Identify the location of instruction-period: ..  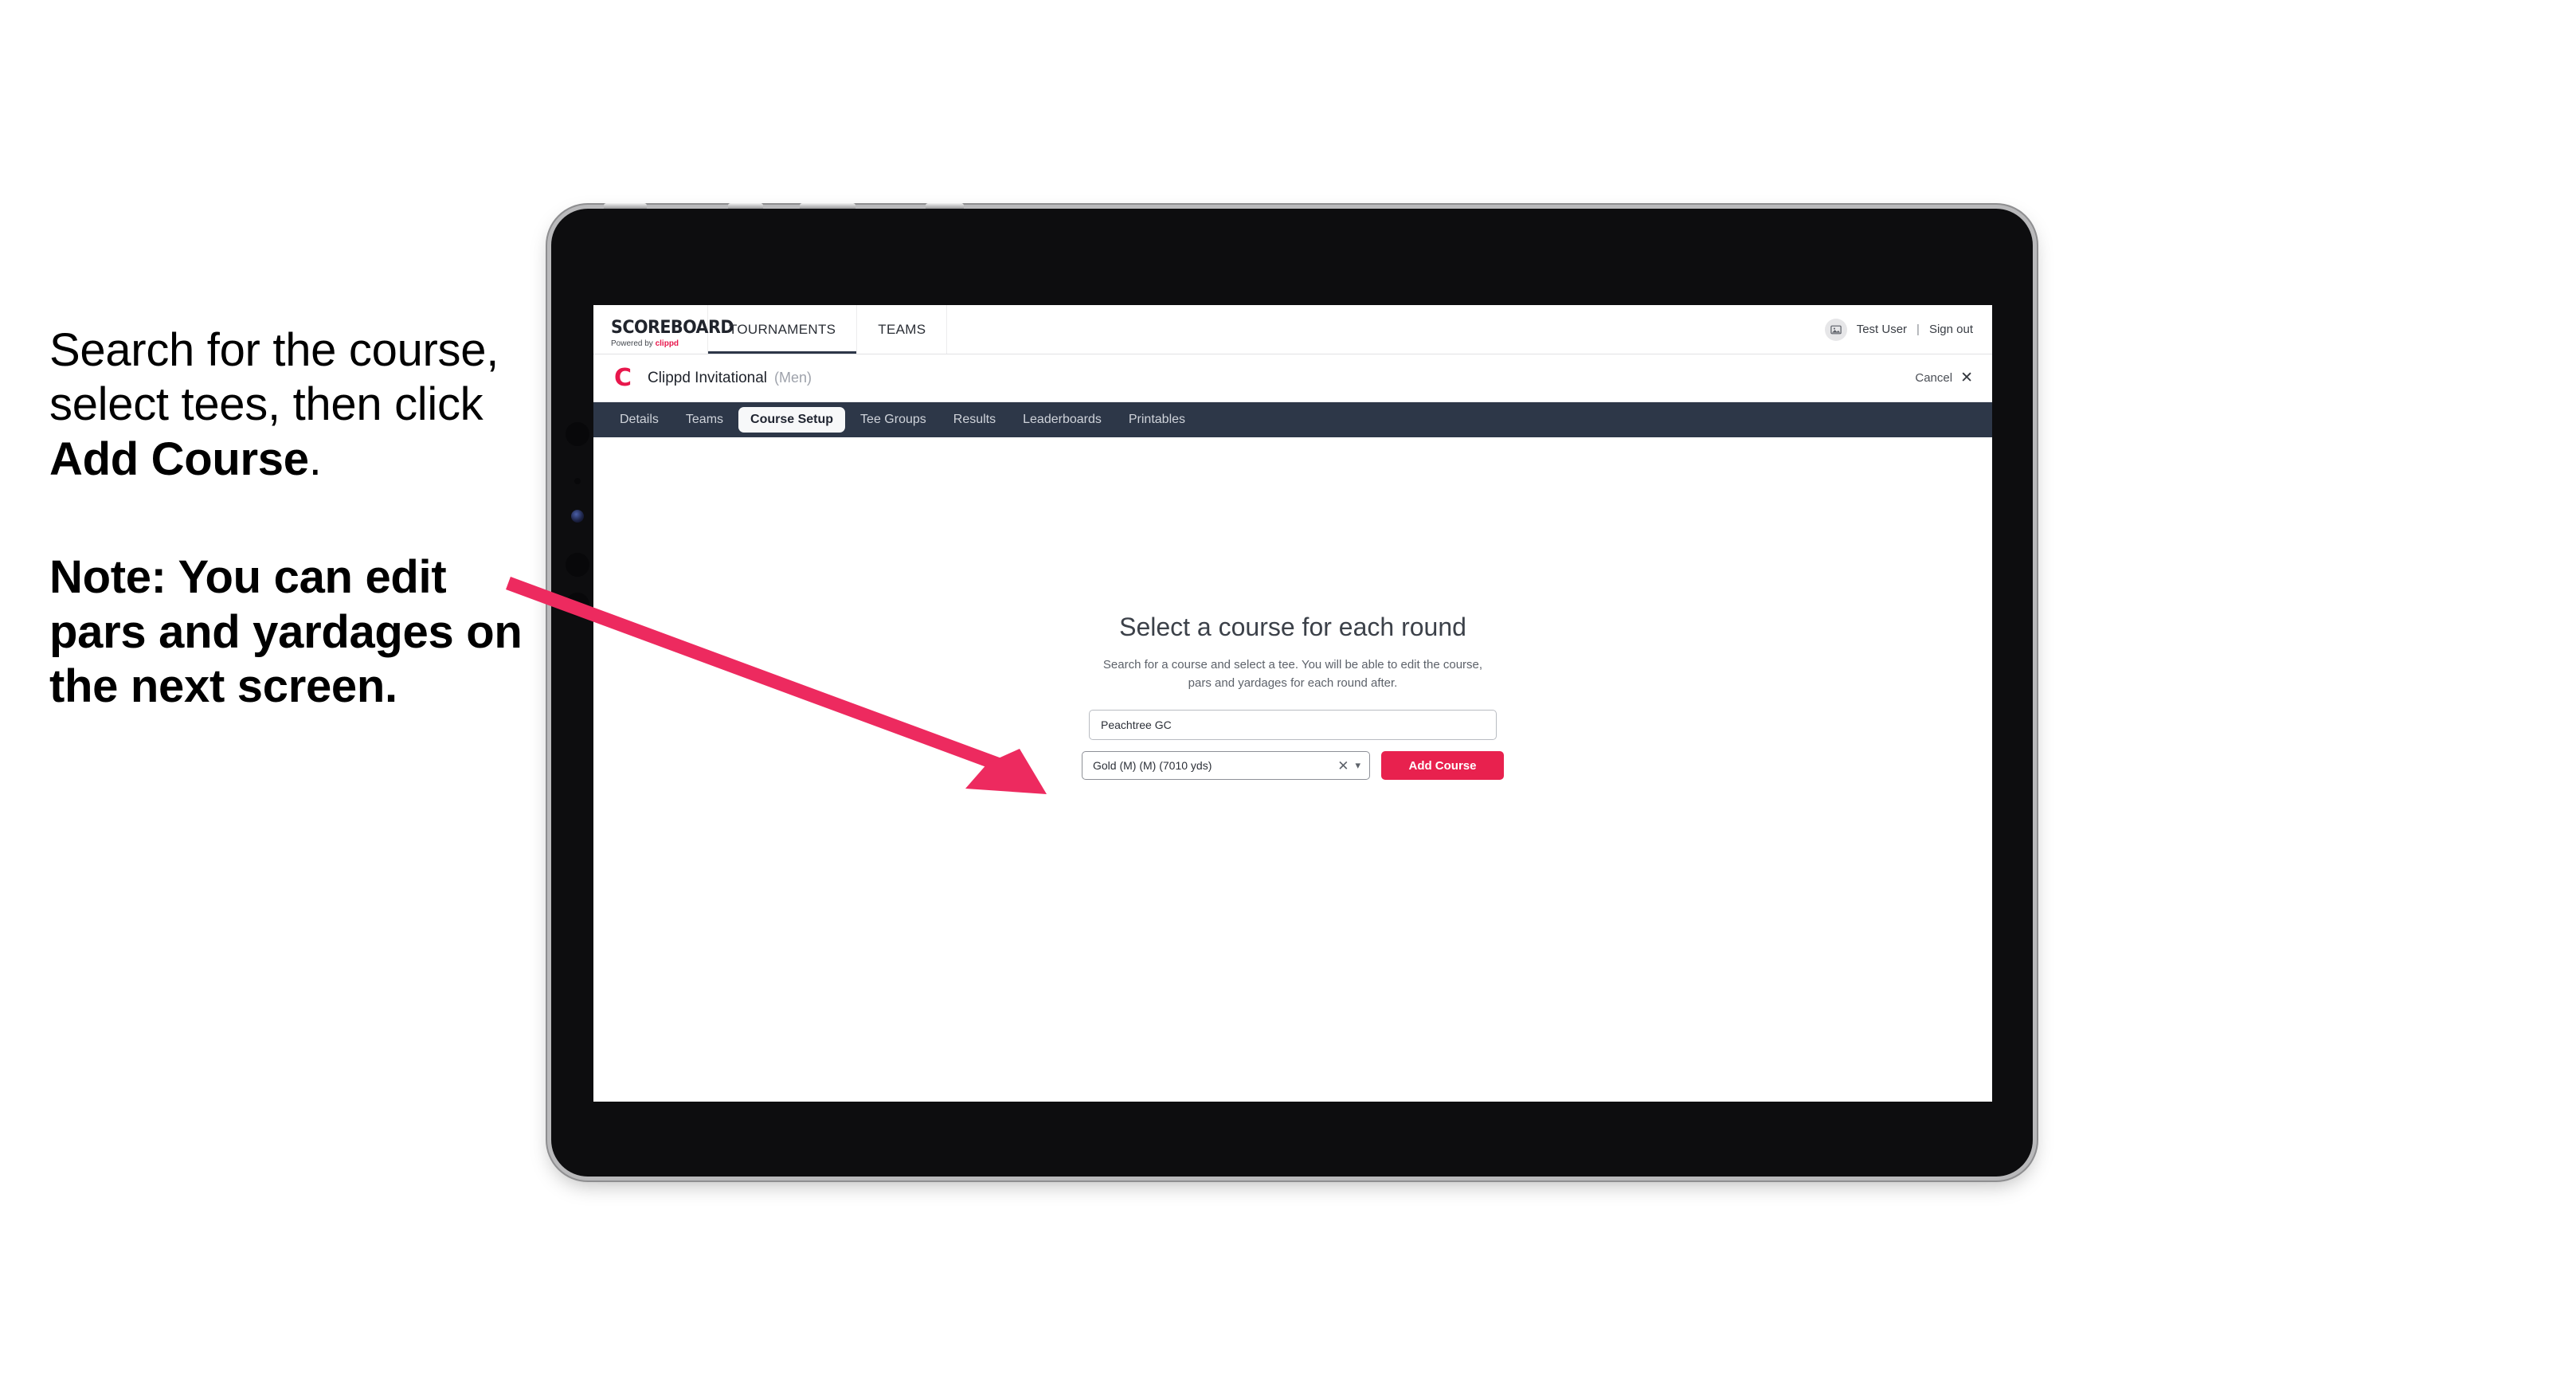
(315, 459).